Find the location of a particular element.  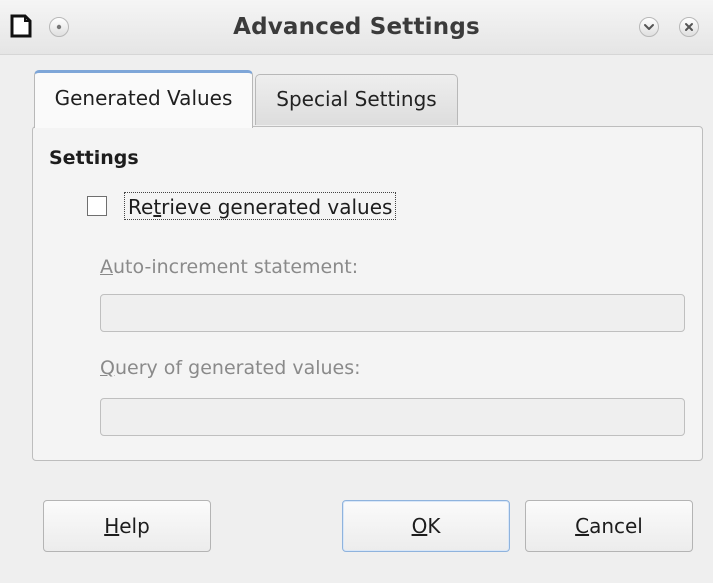

query-generated-values-label: Query of generated values: is located at coordinates (230, 368).